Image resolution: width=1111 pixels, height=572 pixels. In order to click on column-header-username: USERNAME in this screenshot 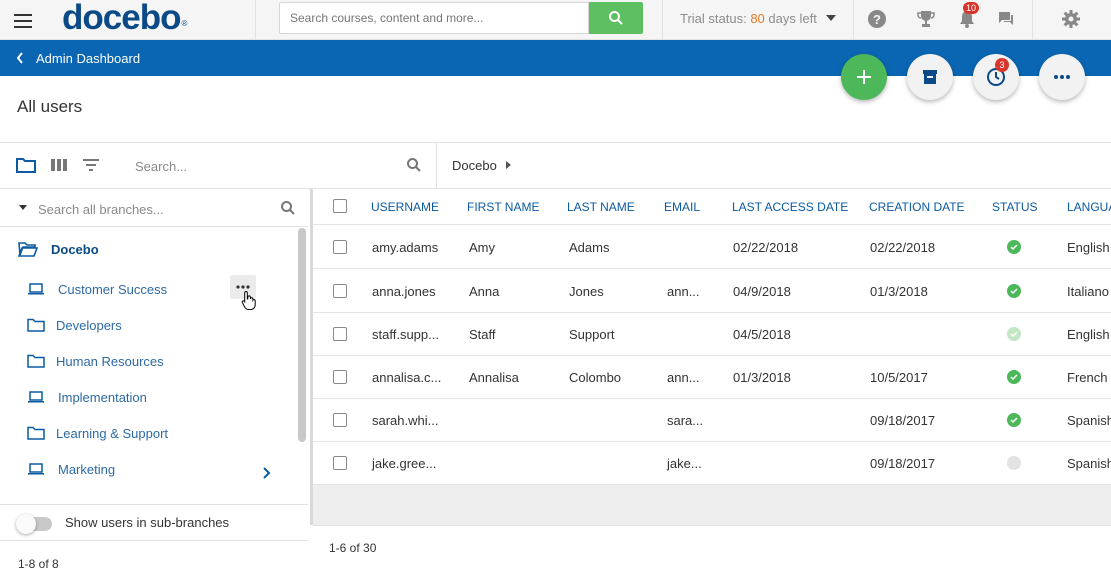, I will do `click(405, 207)`.